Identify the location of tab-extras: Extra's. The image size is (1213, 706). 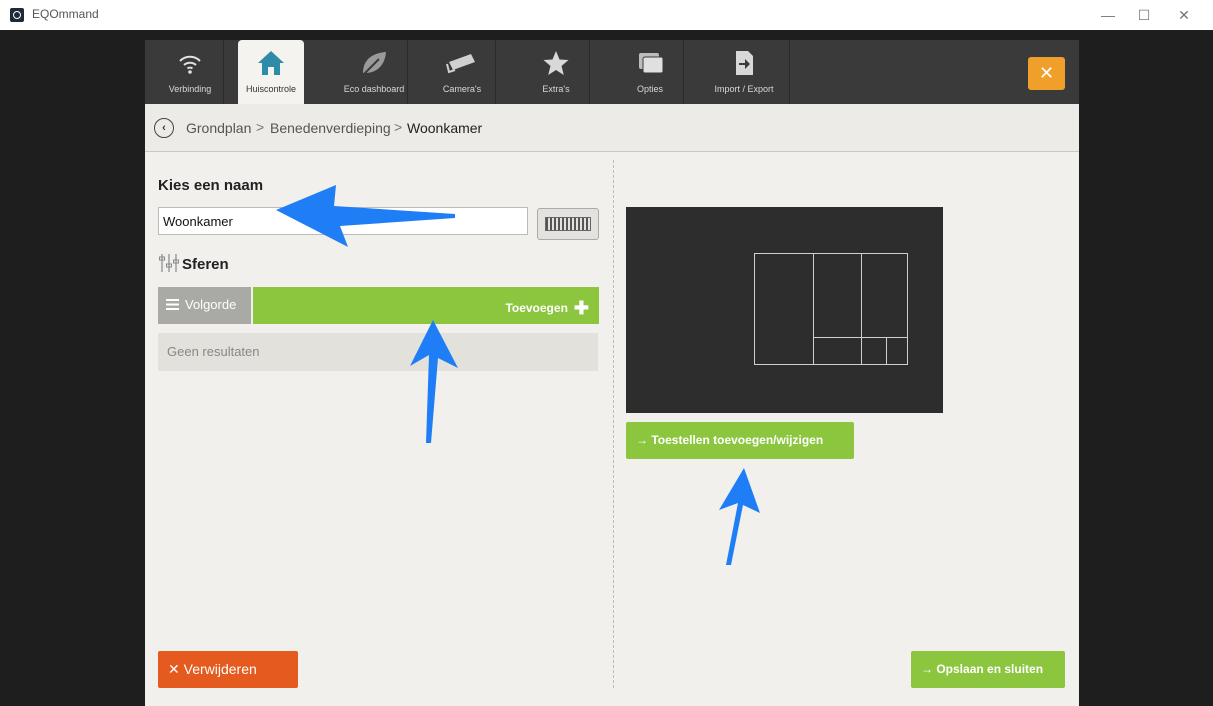
(556, 72).